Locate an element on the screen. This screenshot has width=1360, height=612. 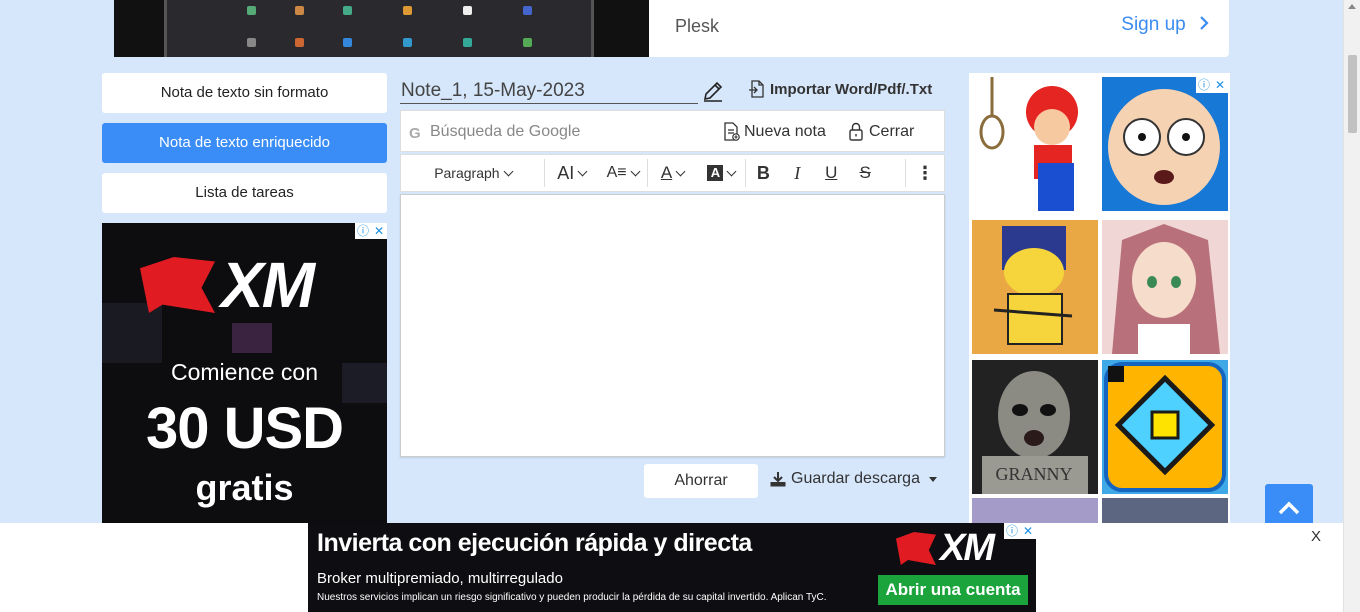
download-label: Guardar descarga is located at coordinates (855, 478).